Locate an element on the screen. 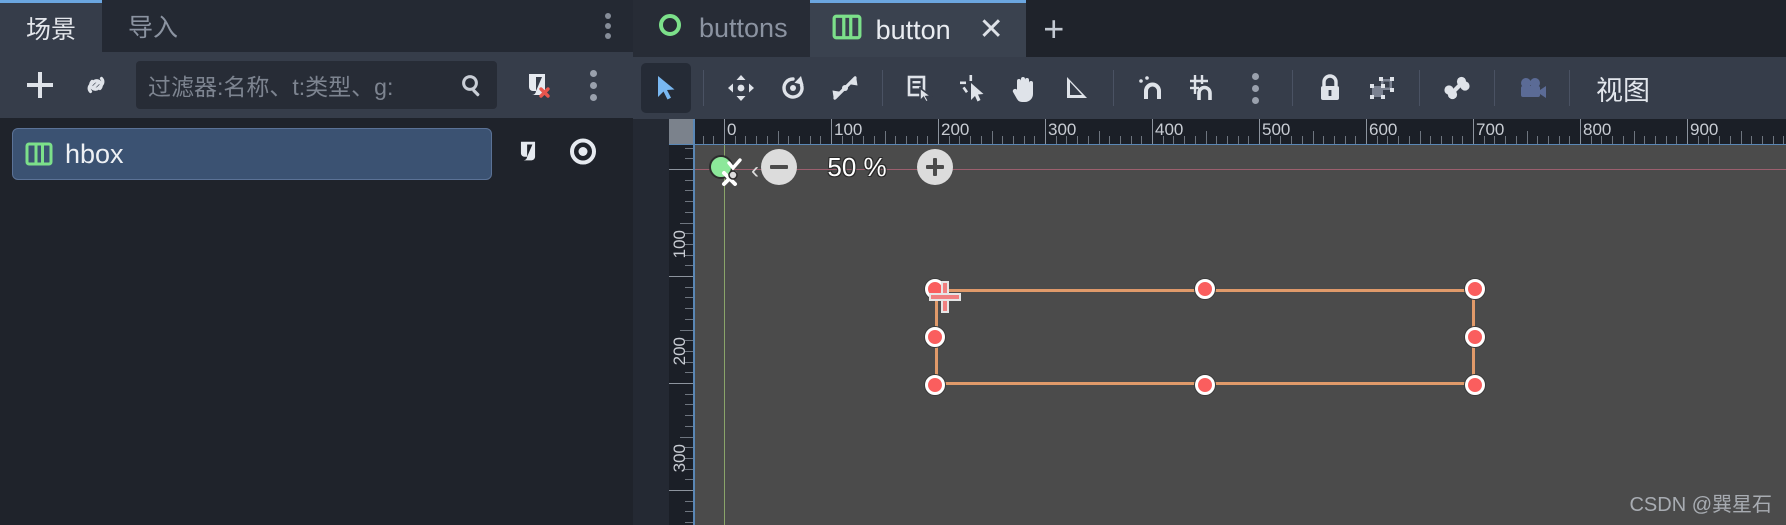  instance-scene-button is located at coordinates (96, 85).